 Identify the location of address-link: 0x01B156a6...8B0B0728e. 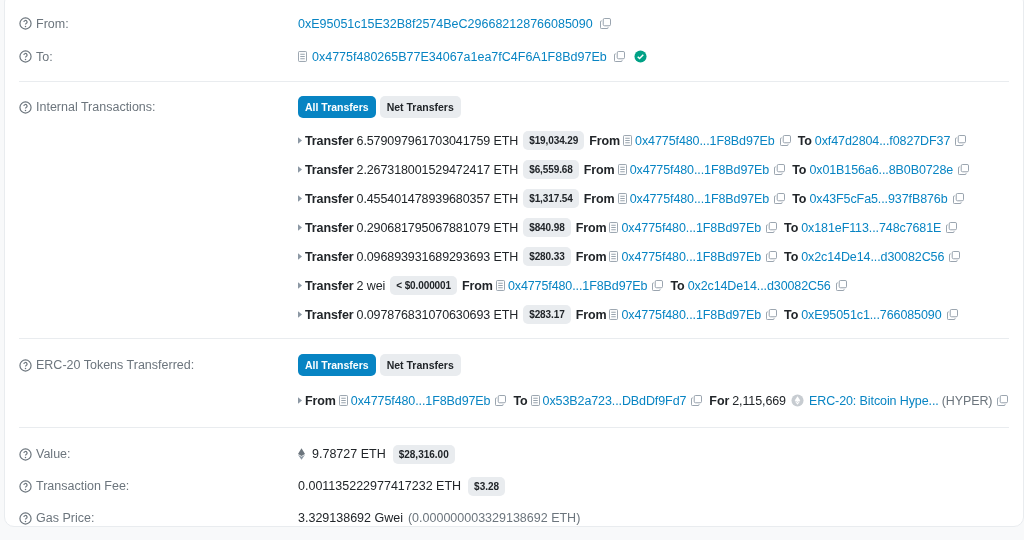
(881, 169).